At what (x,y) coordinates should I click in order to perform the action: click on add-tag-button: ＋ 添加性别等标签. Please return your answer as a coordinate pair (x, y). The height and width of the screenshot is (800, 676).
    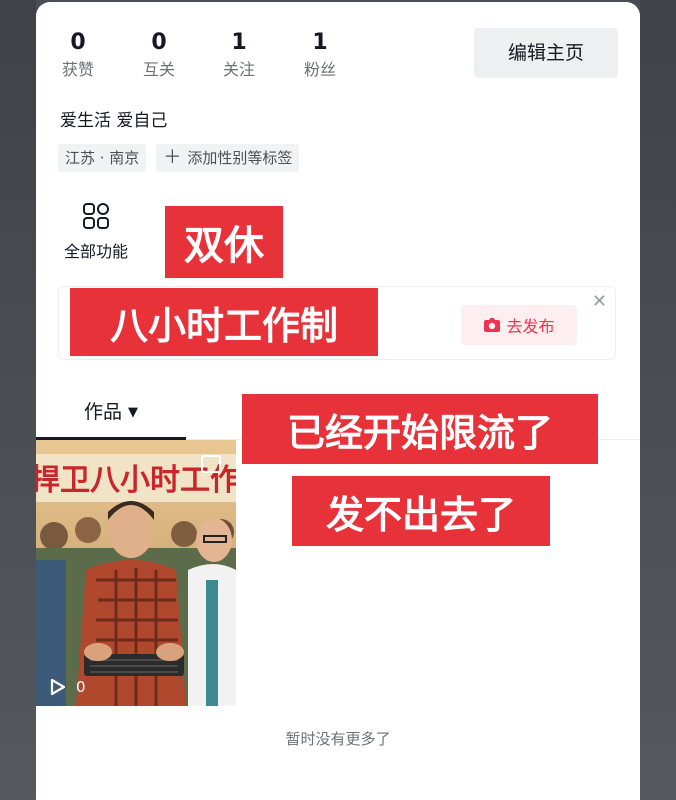
    Looking at the image, I should click on (228, 158).